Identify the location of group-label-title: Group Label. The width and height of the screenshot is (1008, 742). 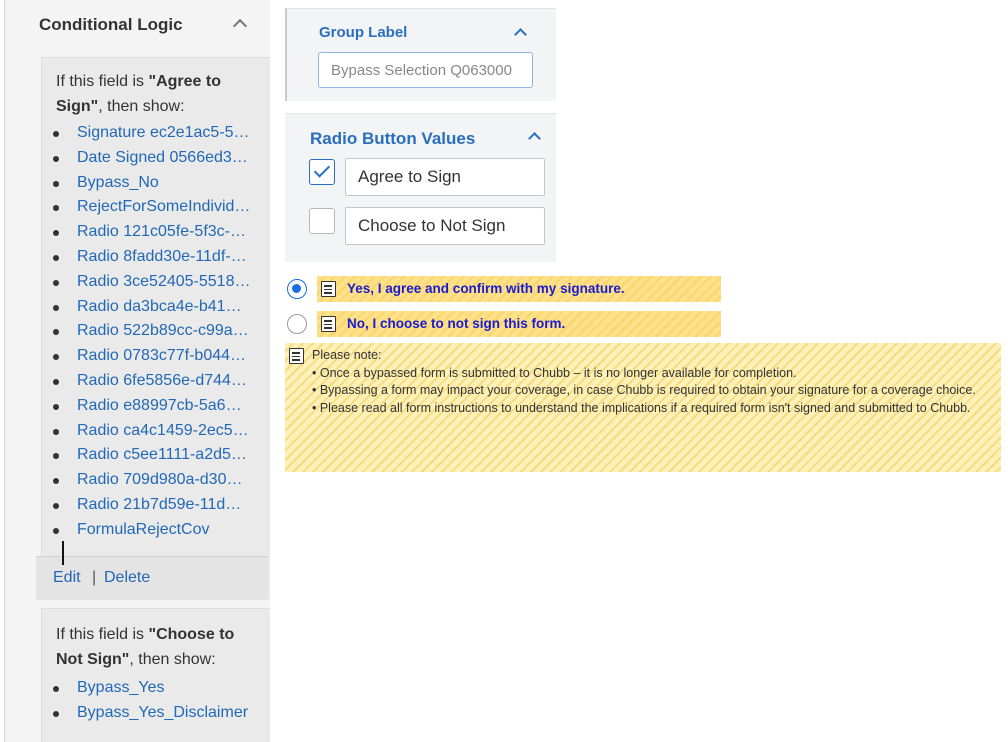
(363, 32).